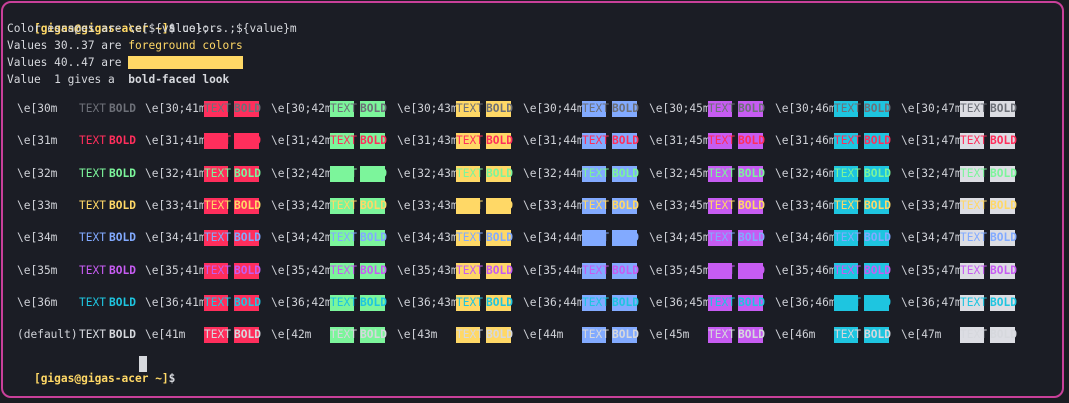 This screenshot has width=1069, height=403. What do you see at coordinates (301, 205) in the screenshot?
I see `bg-code-label: \e[33;42m` at bounding box center [301, 205].